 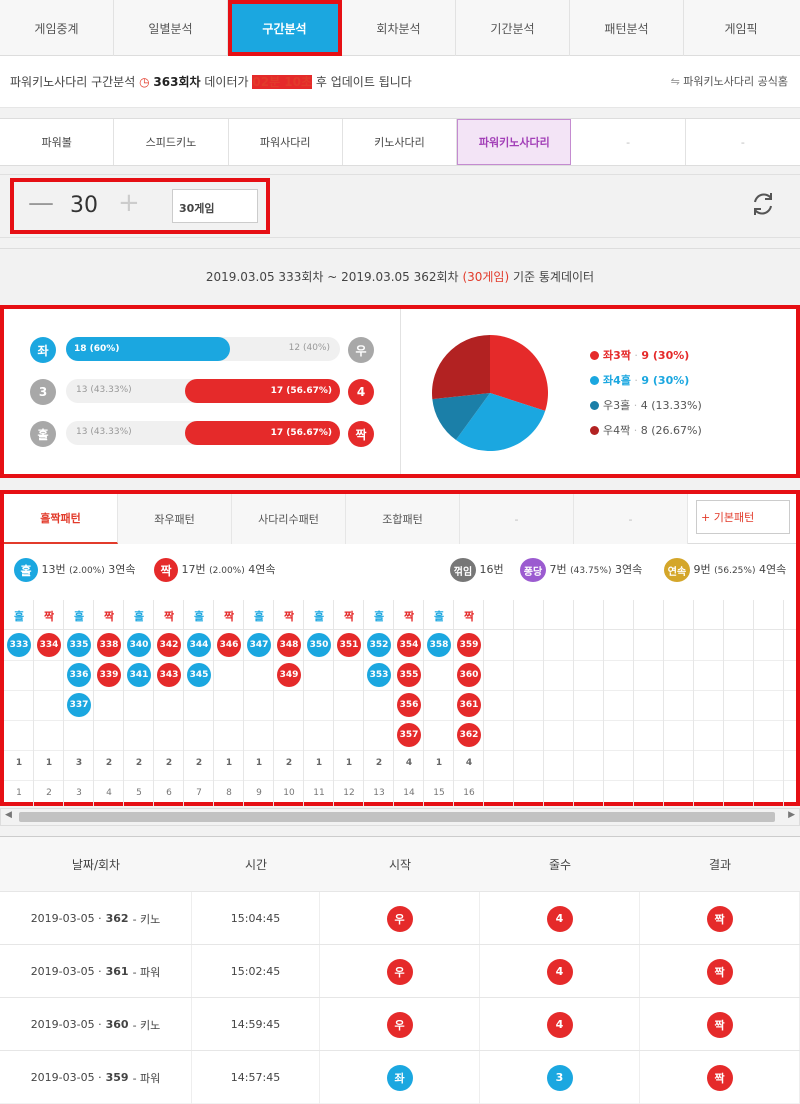 What do you see at coordinates (171, 142) in the screenshot?
I see `tab-speedkeno: 스피드키노` at bounding box center [171, 142].